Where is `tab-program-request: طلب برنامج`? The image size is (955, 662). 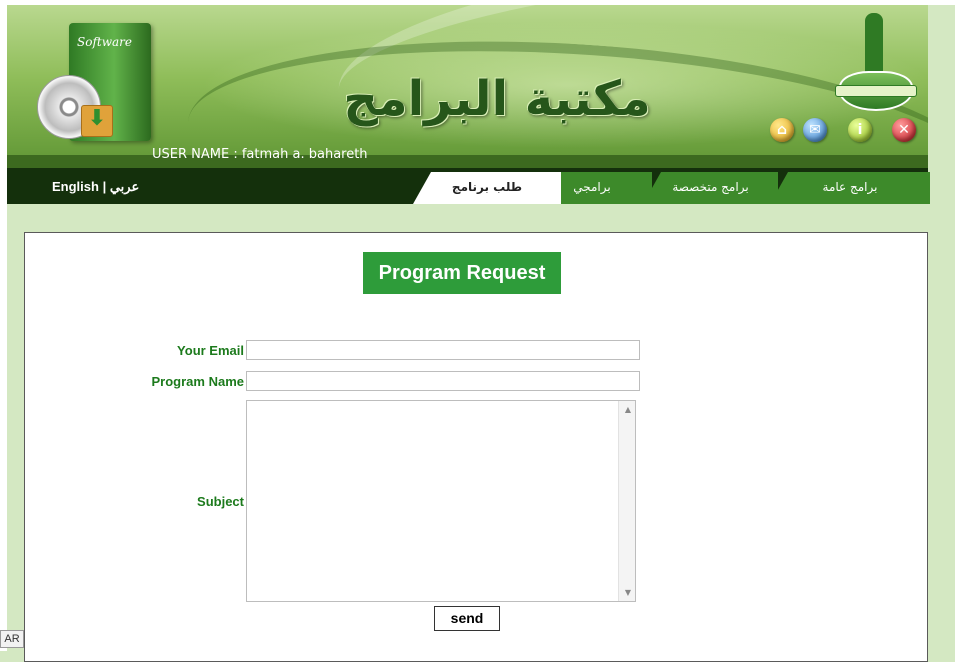
tab-program-request: طلب برنامج is located at coordinates (487, 188).